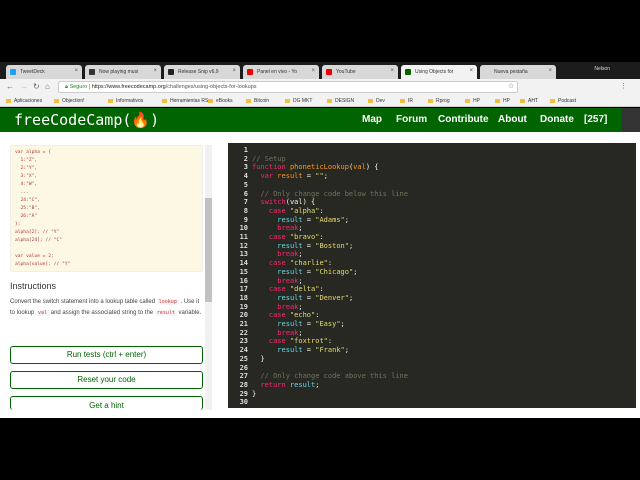 The image size is (640, 480). What do you see at coordinates (24, 86) in the screenshot?
I see `forward-icon: →` at bounding box center [24, 86].